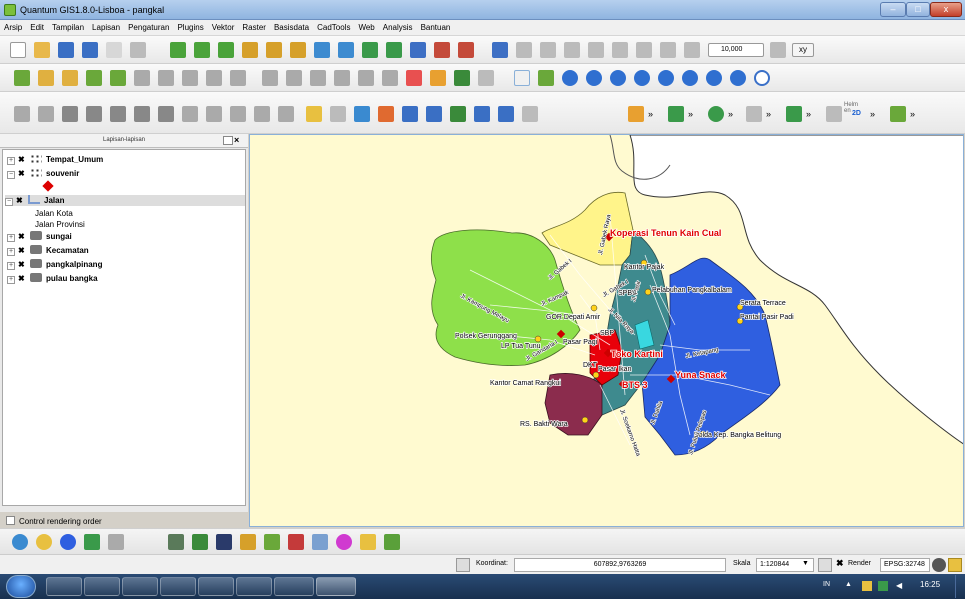 This screenshot has height=599, width=965. Describe the element at coordinates (434, 114) in the screenshot. I see `field-calc-icon` at that location.